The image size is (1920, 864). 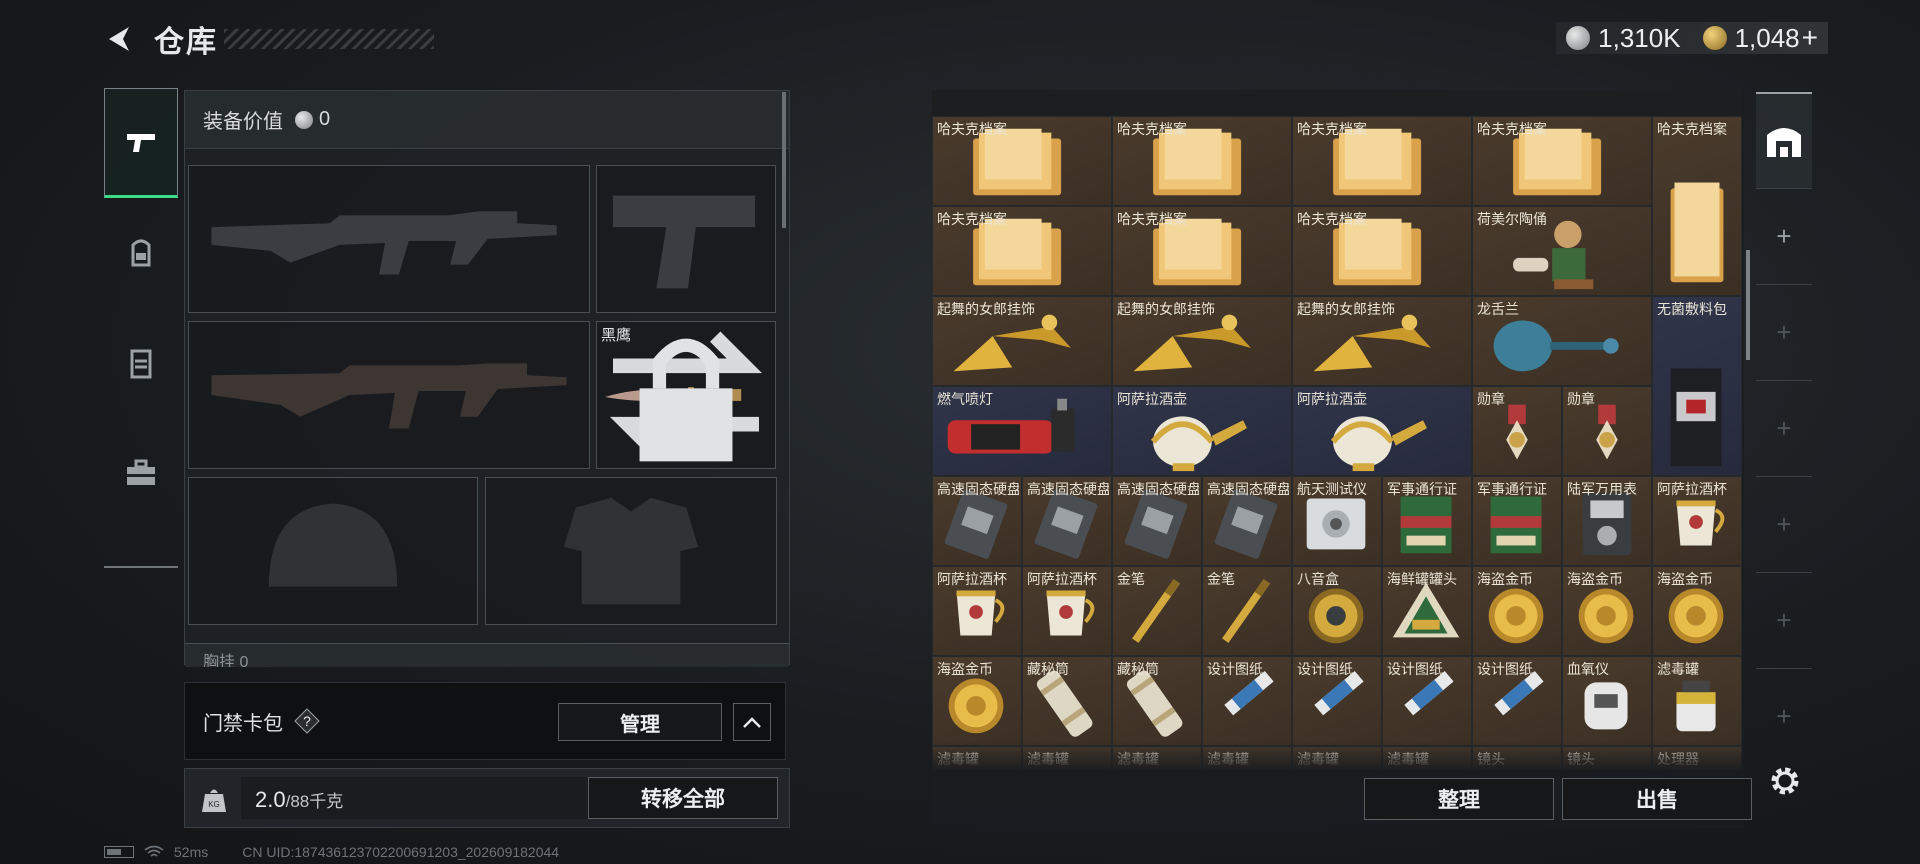 What do you see at coordinates (1784, 428) in the screenshot?
I see `add-storage-tab-3: +` at bounding box center [1784, 428].